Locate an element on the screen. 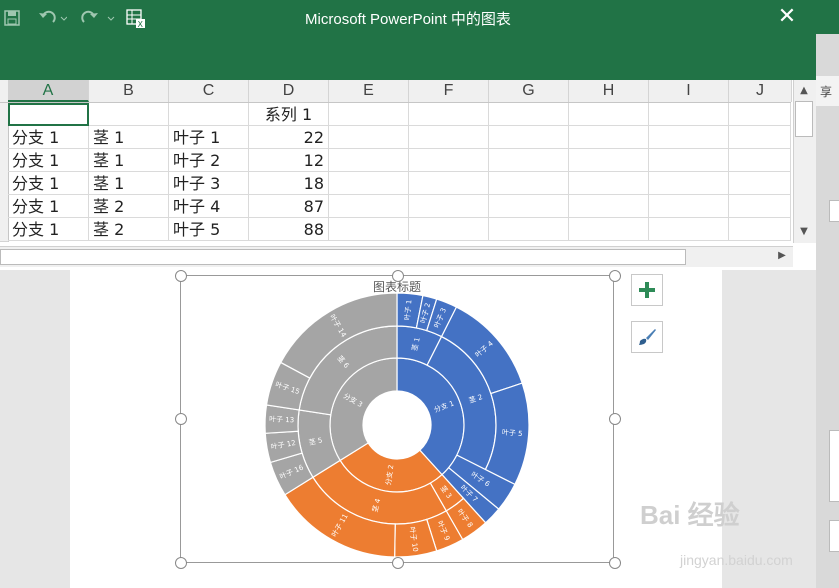  column-header-g: G is located at coordinates (529, 91).